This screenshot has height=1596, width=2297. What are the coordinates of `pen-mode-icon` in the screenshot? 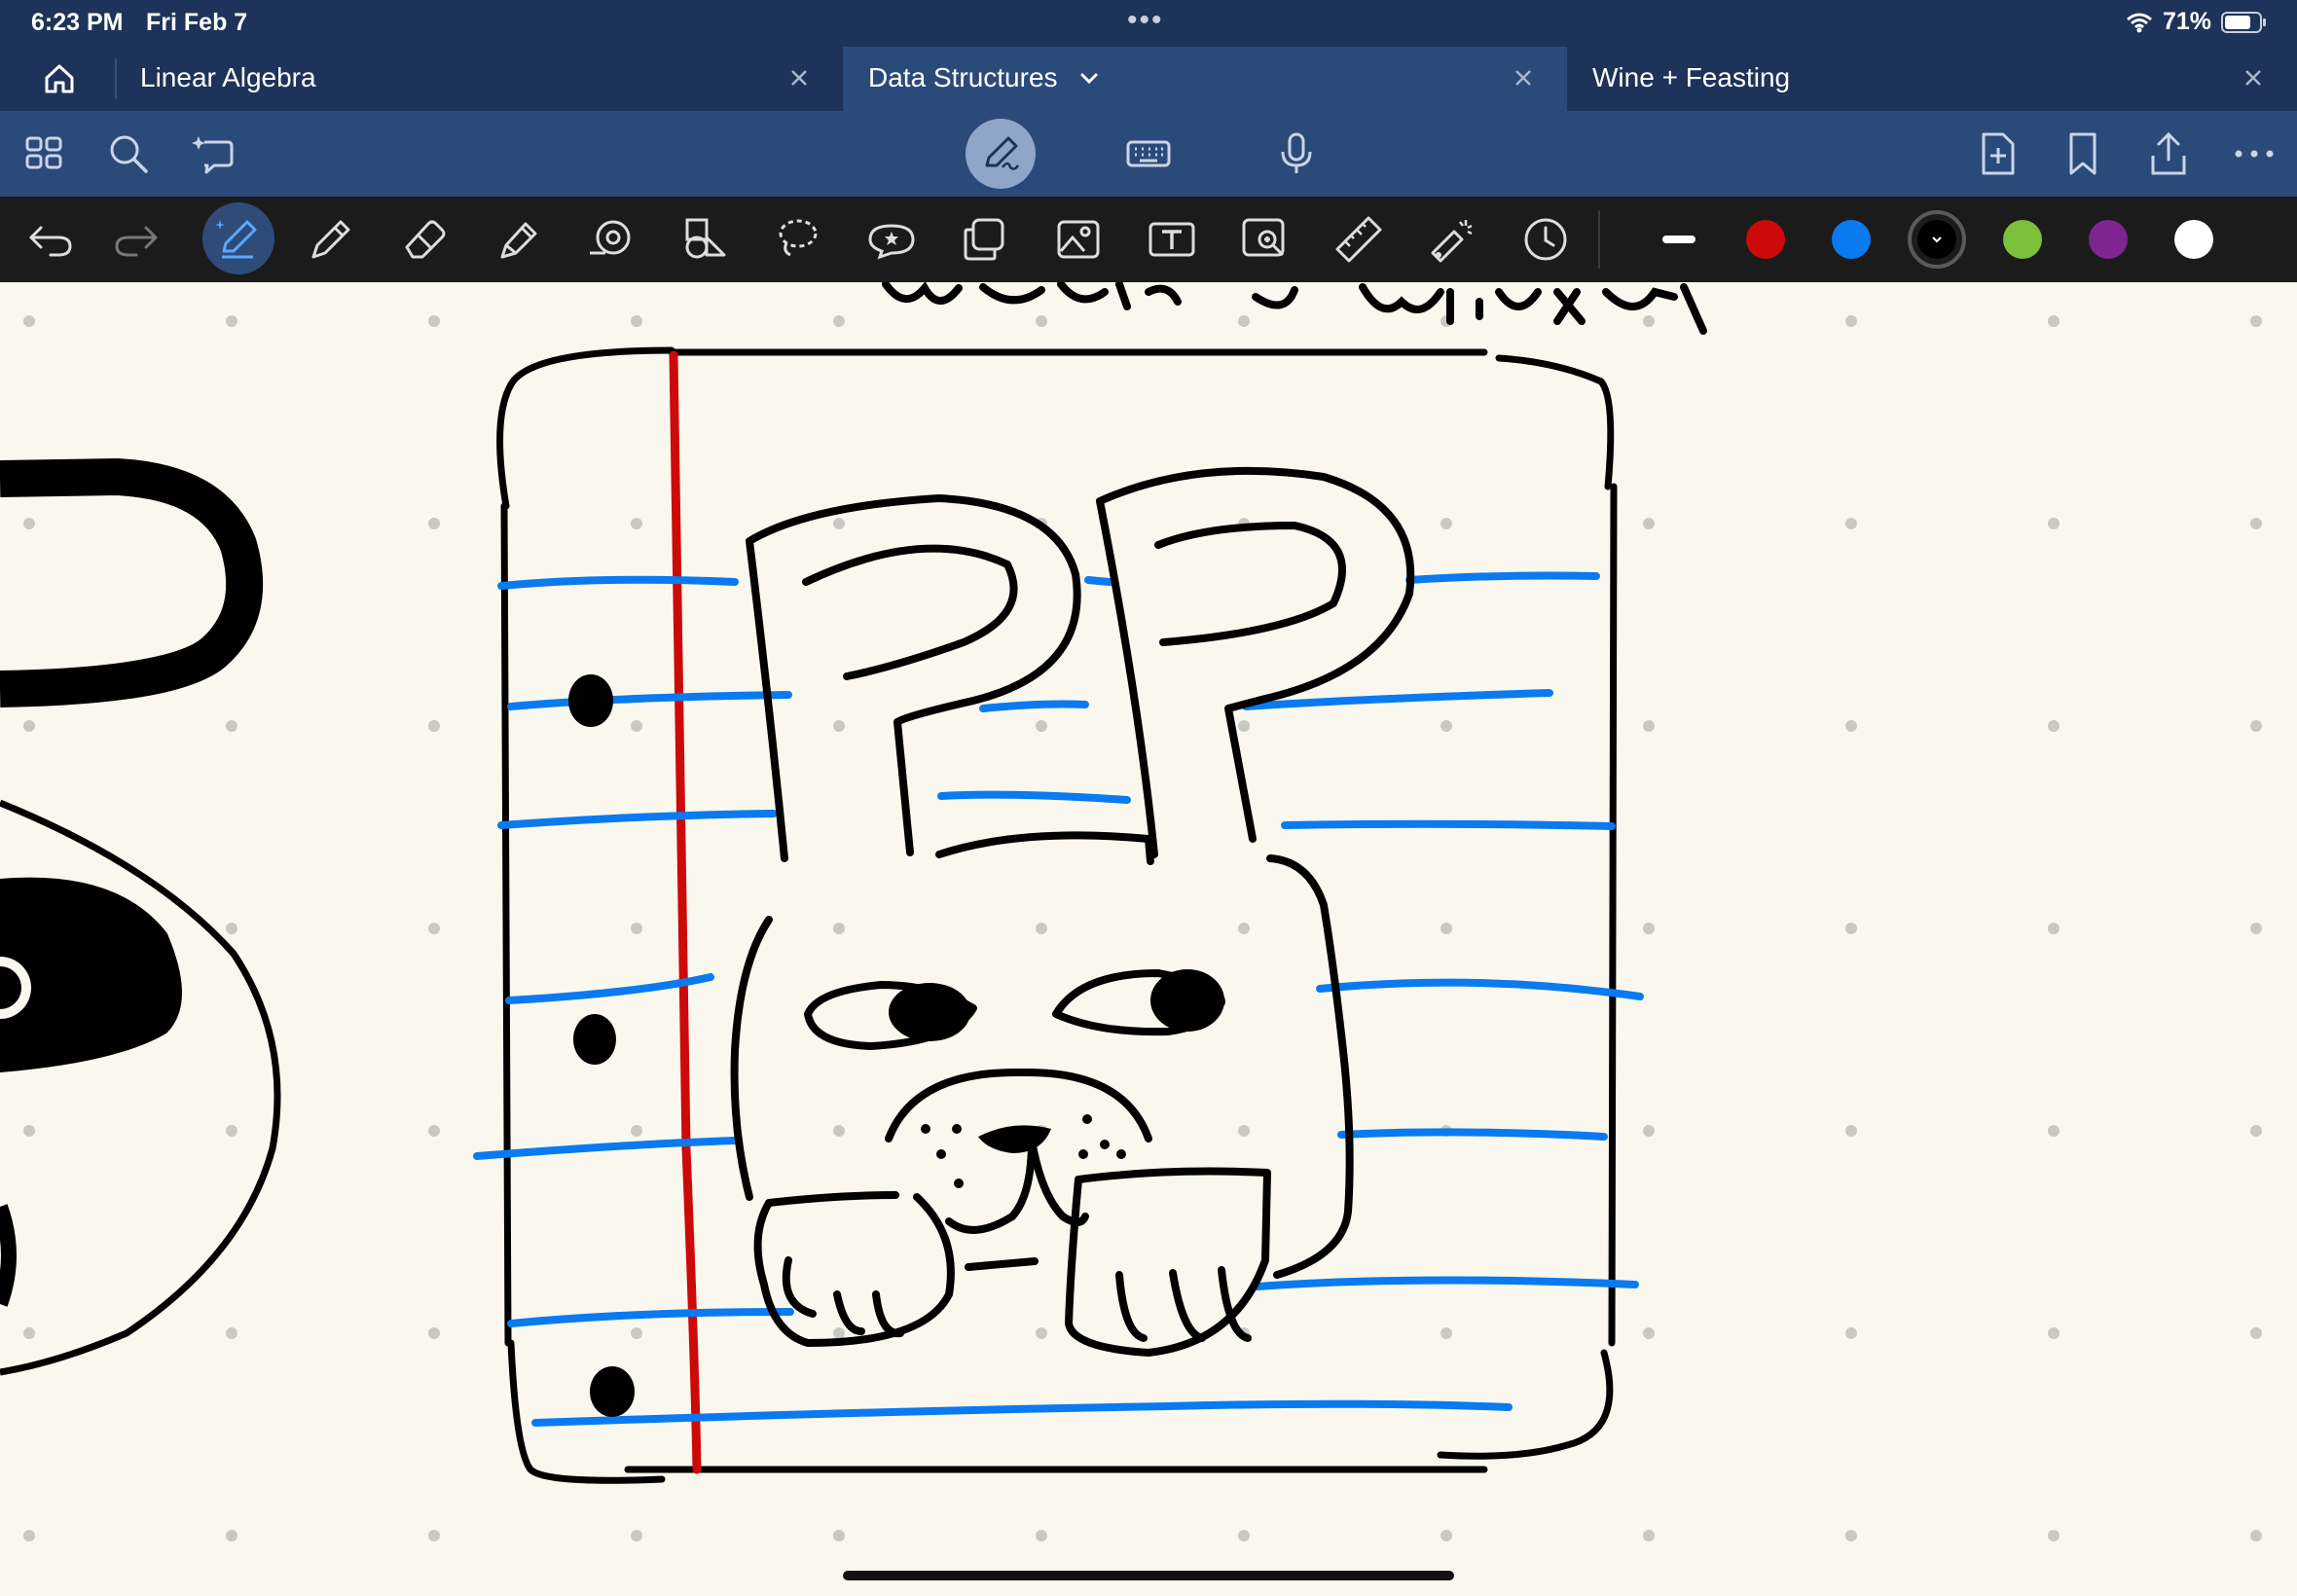 It's located at (1003, 153).